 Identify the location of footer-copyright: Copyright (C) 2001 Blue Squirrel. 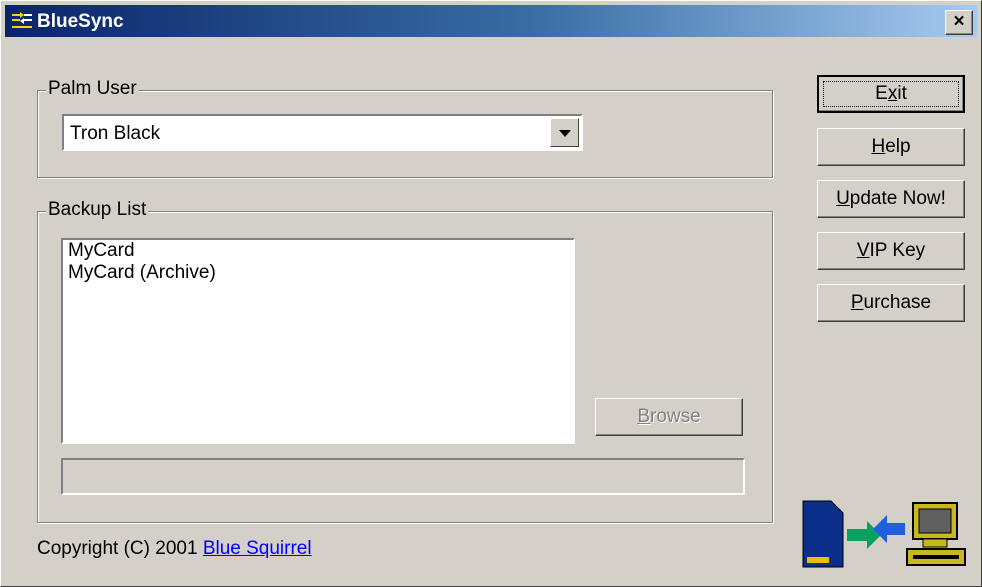
(174, 549).